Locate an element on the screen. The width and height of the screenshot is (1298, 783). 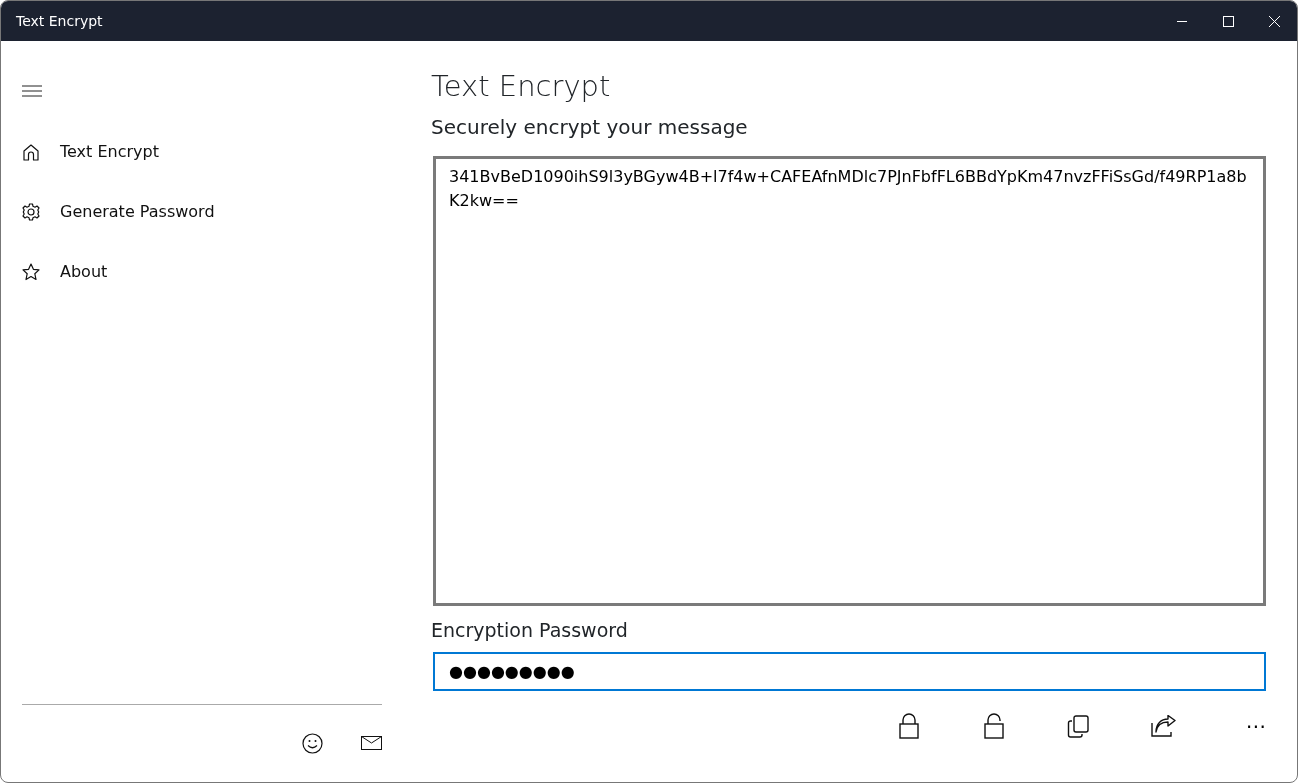
mail-icon is located at coordinates (371, 743).